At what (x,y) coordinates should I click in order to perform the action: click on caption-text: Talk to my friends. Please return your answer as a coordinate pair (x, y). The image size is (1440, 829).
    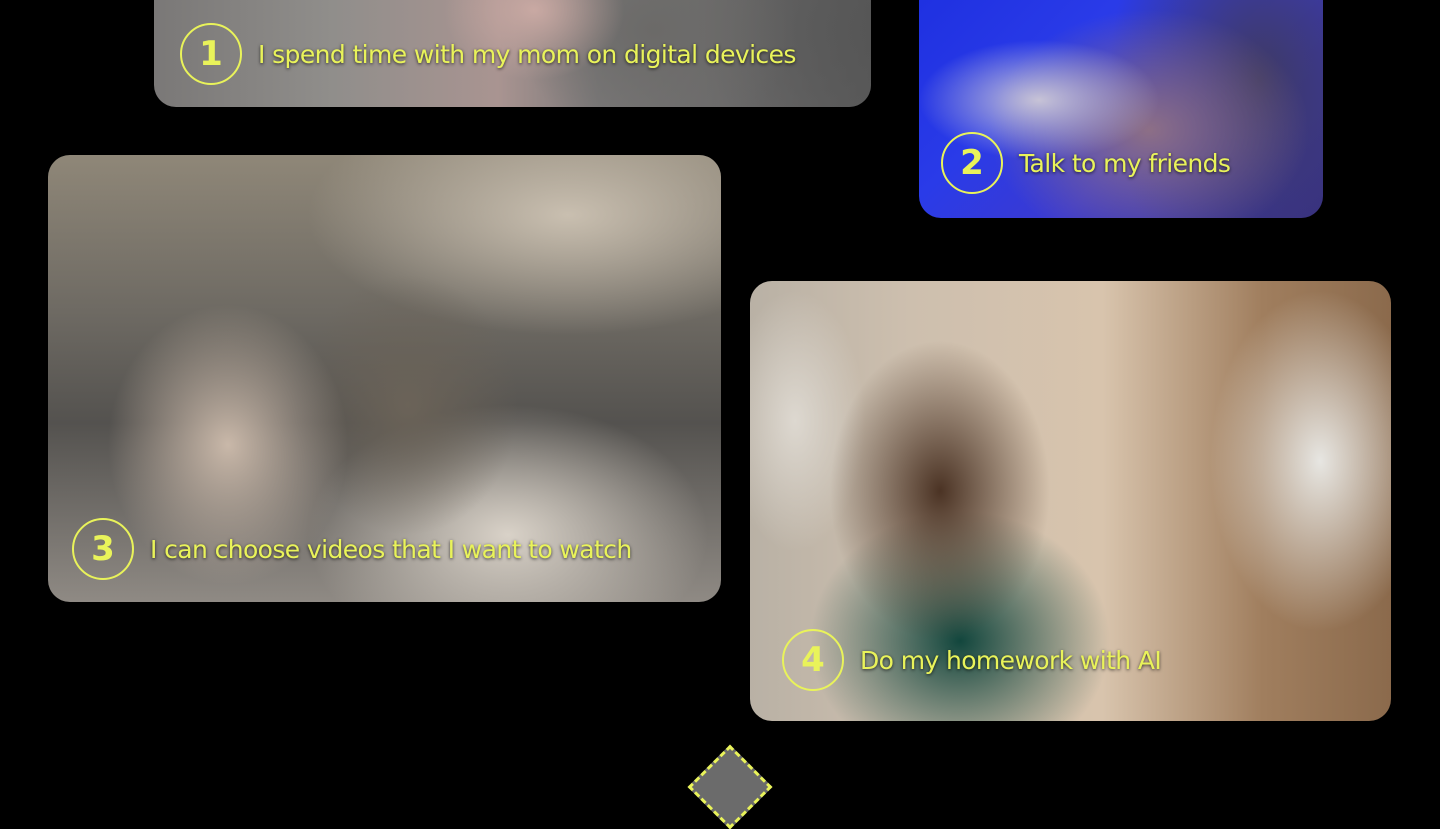
    Looking at the image, I should click on (1125, 163).